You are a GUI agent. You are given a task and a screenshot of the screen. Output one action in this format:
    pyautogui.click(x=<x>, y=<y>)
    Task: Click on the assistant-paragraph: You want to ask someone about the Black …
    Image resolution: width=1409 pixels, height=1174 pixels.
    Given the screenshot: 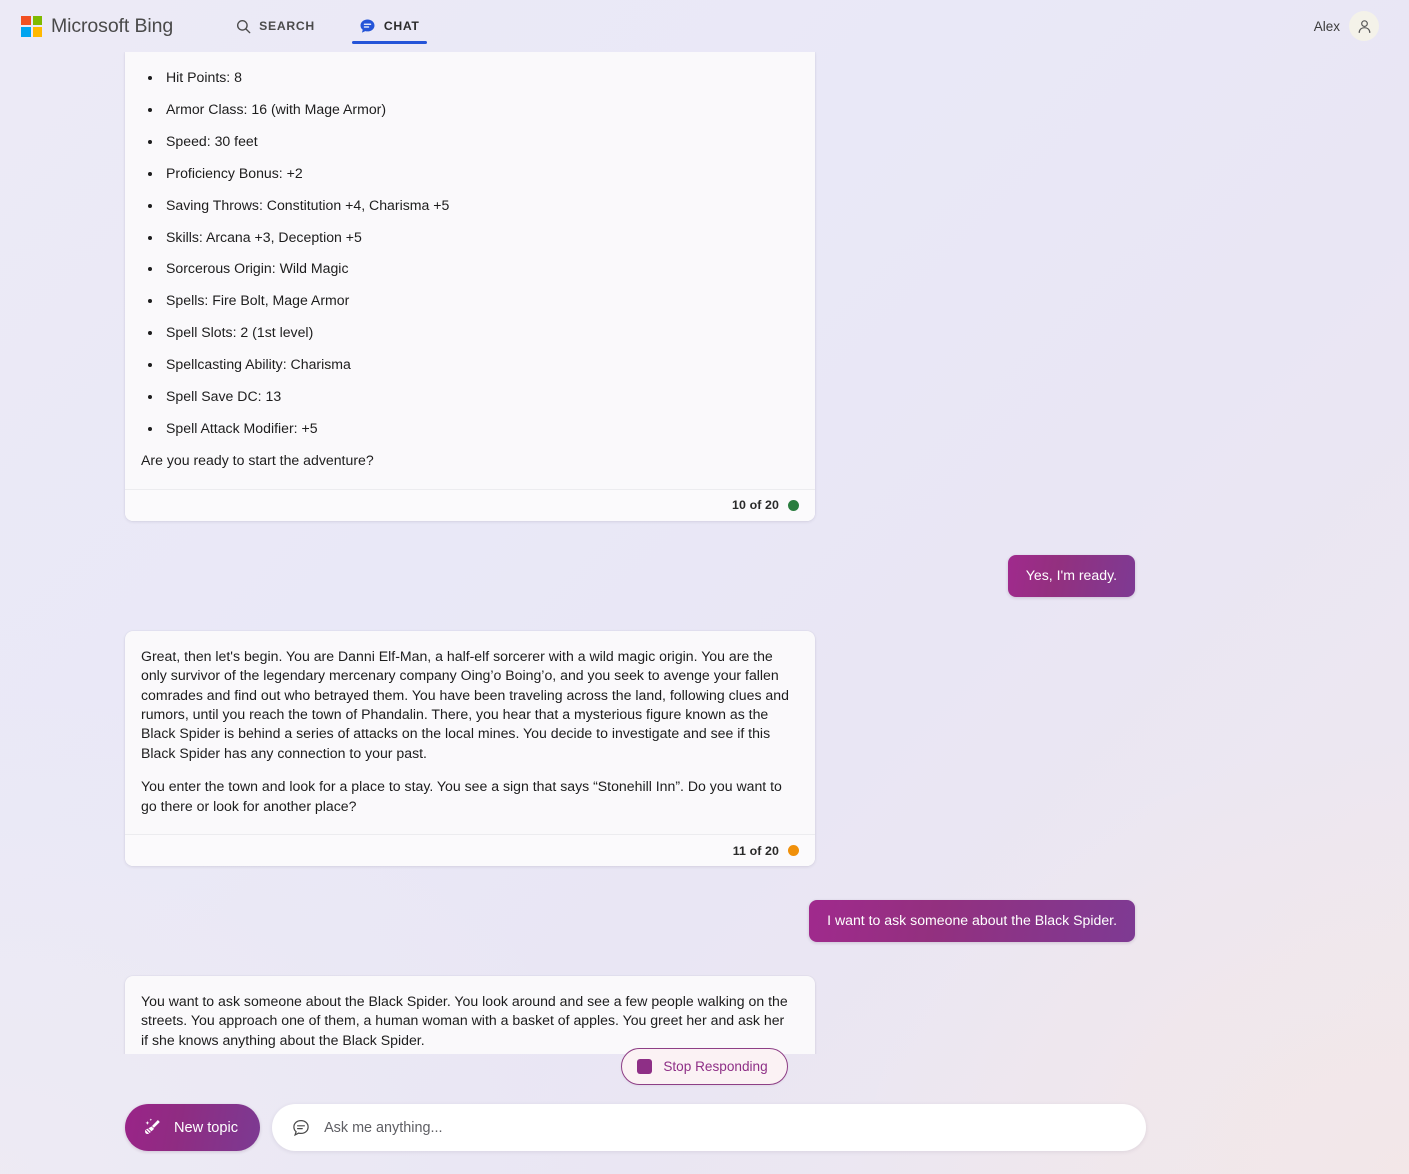 What is the action you would take?
    pyautogui.click(x=464, y=1020)
    